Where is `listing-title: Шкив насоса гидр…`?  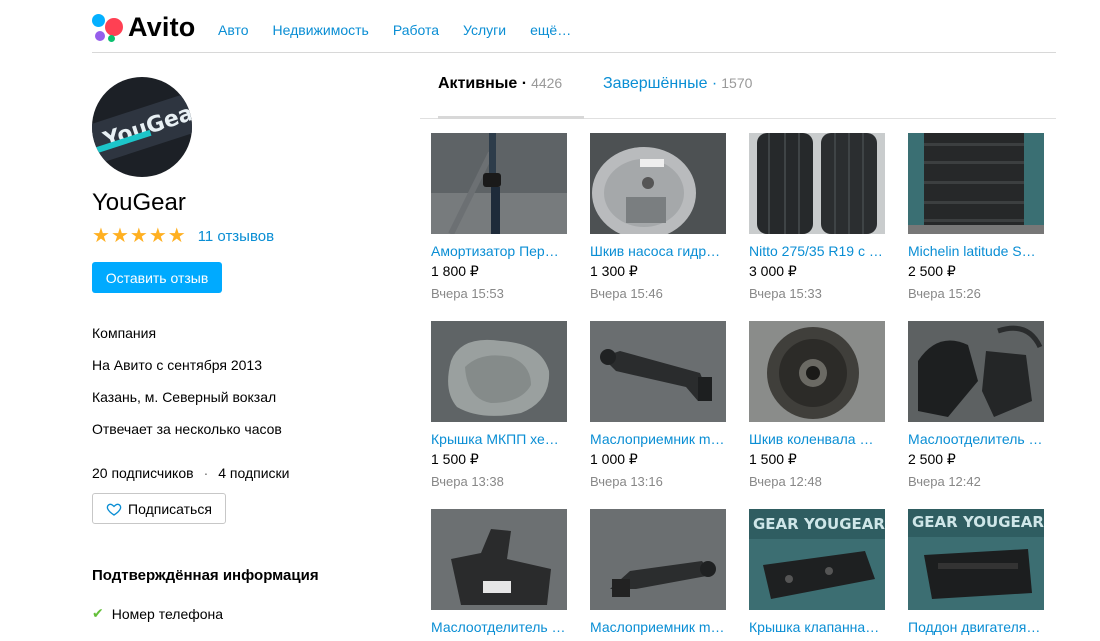 listing-title: Шкив насоса гидр… is located at coordinates (658, 251).